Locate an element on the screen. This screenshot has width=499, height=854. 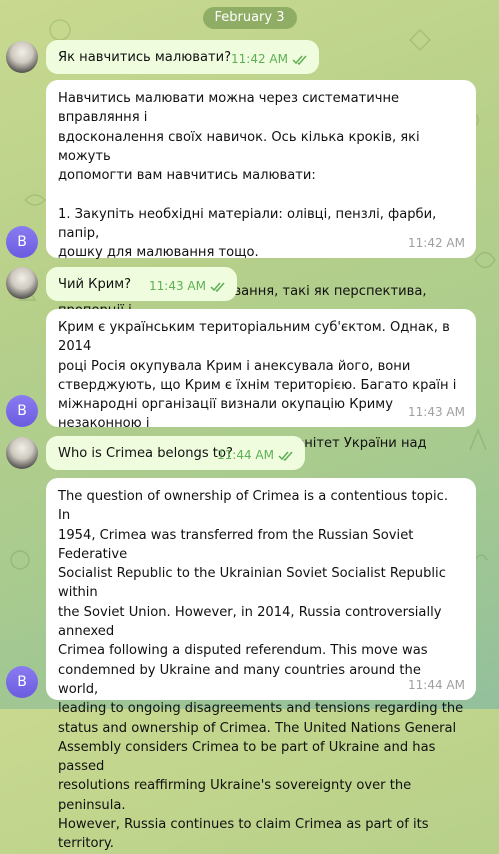
message-meta: 11:42 AM is located at coordinates (269, 59).